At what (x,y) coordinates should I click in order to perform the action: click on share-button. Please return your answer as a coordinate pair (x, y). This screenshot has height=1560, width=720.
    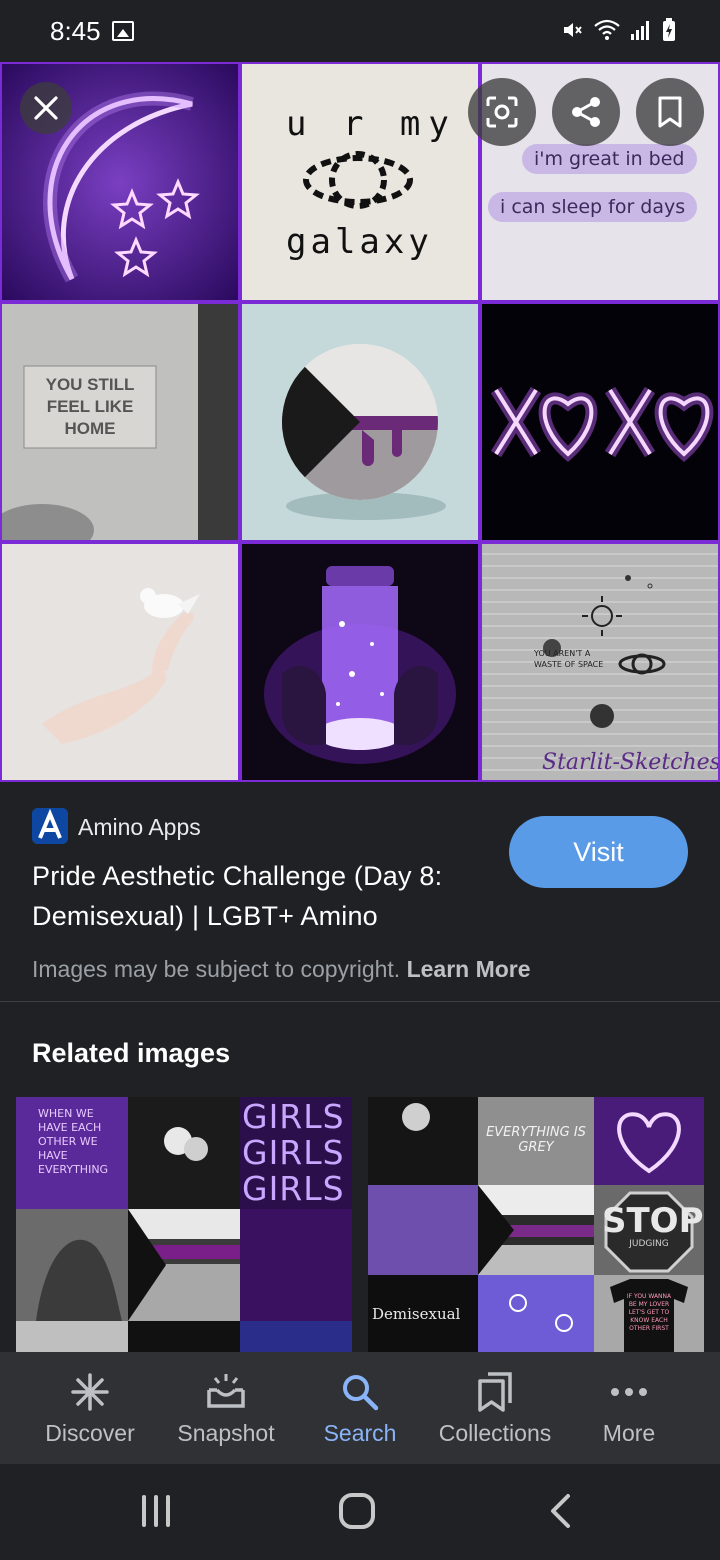
    Looking at the image, I should click on (586, 112).